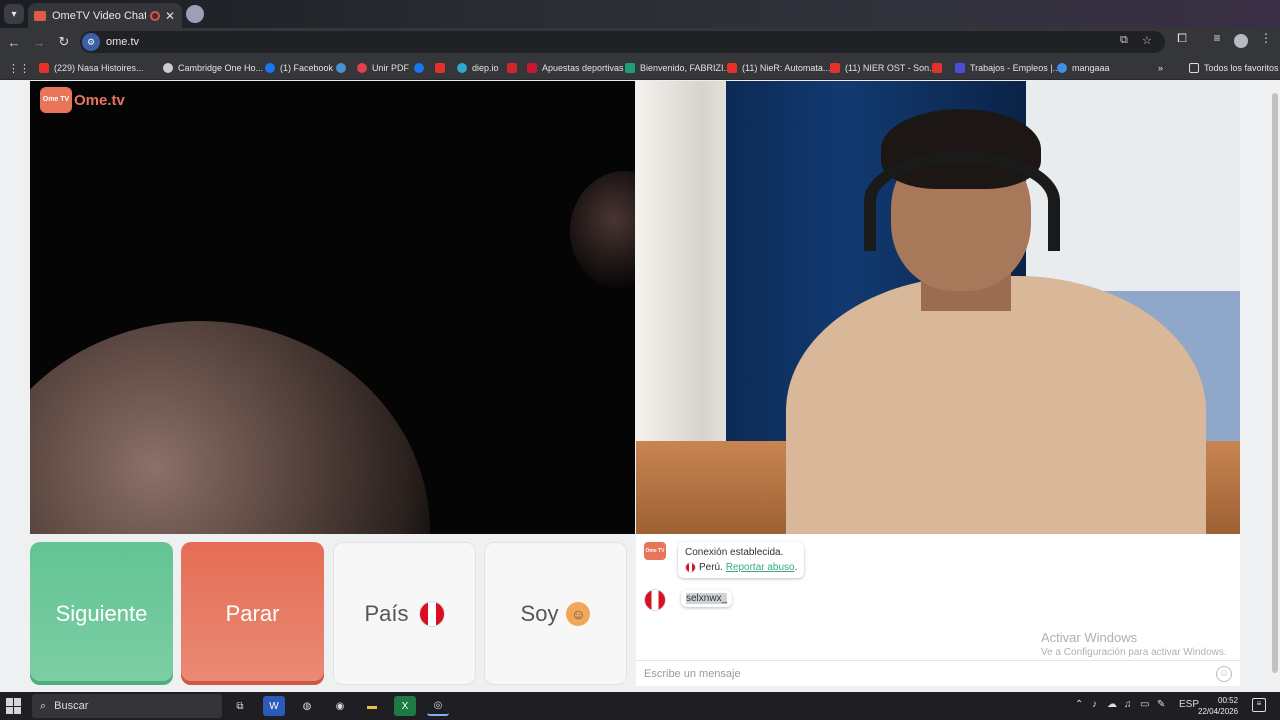 This screenshot has height=720, width=1280. I want to click on taskbar-search: ⌕ Buscar, so click(127, 706).